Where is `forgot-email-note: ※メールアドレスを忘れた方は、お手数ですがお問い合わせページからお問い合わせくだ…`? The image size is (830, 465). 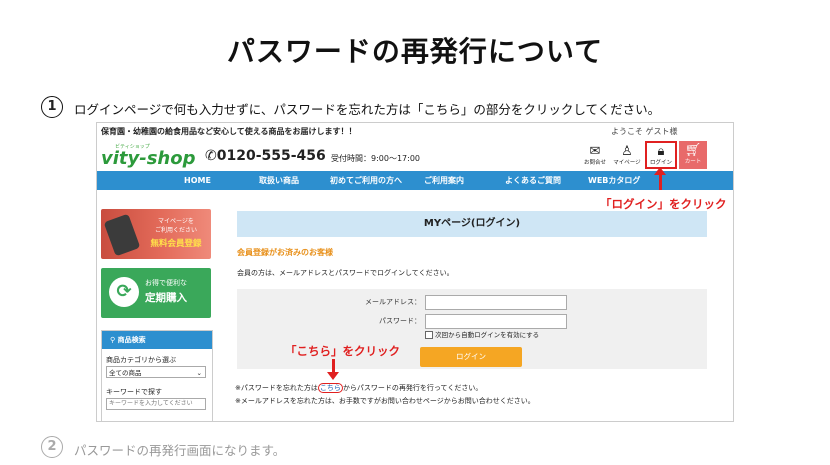
forgot-email-note: ※メールアドレスを忘れた方は、お手数ですがお問い合わせページからお問い合わせくだ… is located at coordinates (385, 401).